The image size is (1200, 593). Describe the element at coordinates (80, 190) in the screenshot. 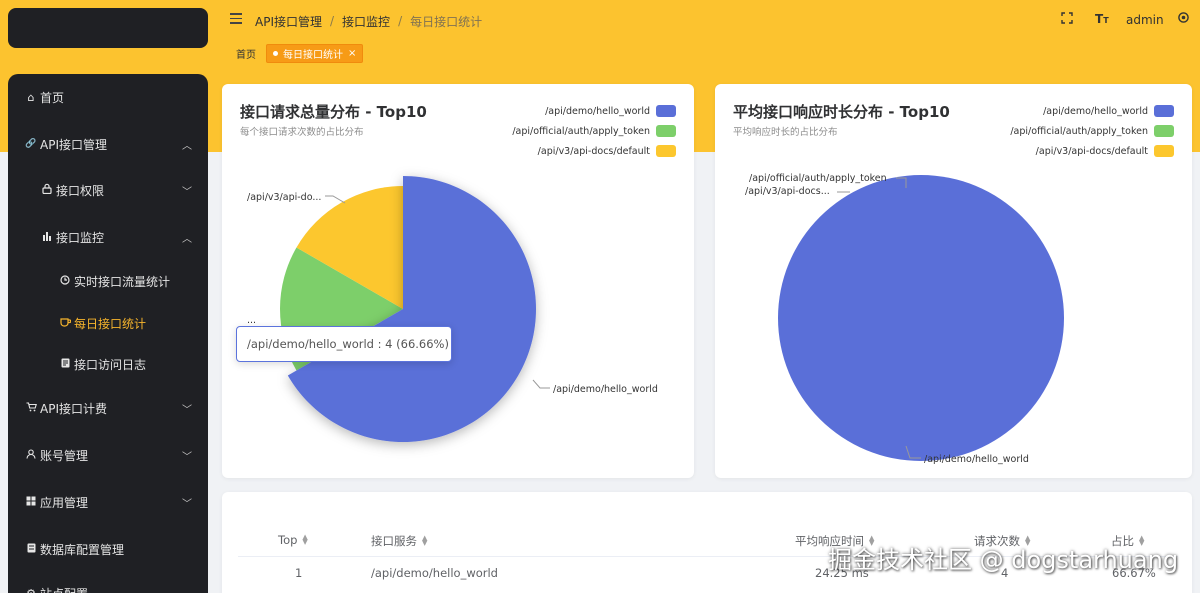

I see `sidebar-item-label: 接口权限` at that location.